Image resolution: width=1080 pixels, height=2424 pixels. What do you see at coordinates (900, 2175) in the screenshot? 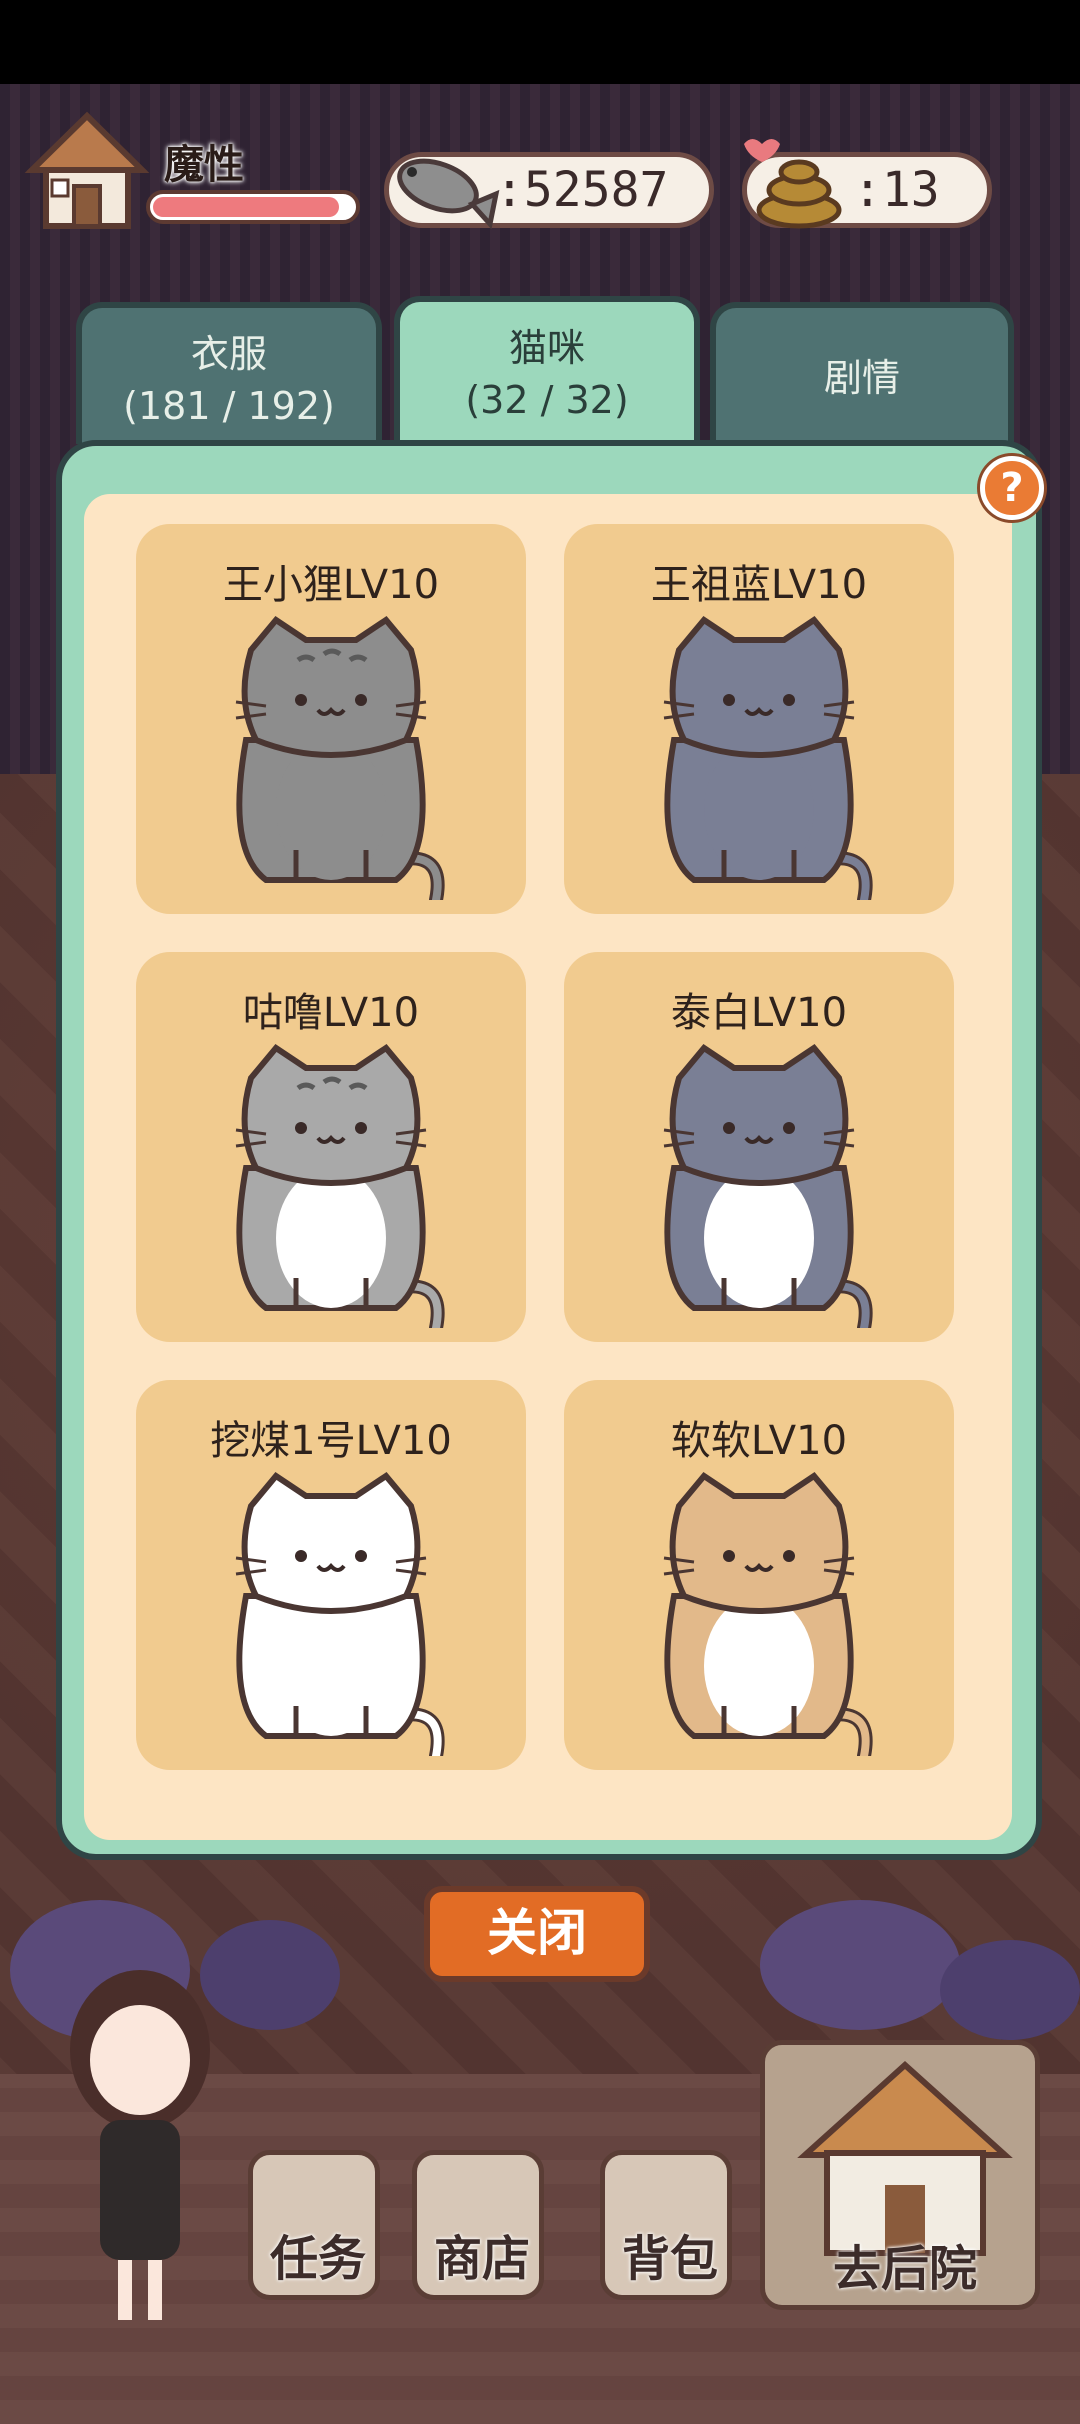
I see `backyard-button: 去后院` at bounding box center [900, 2175].